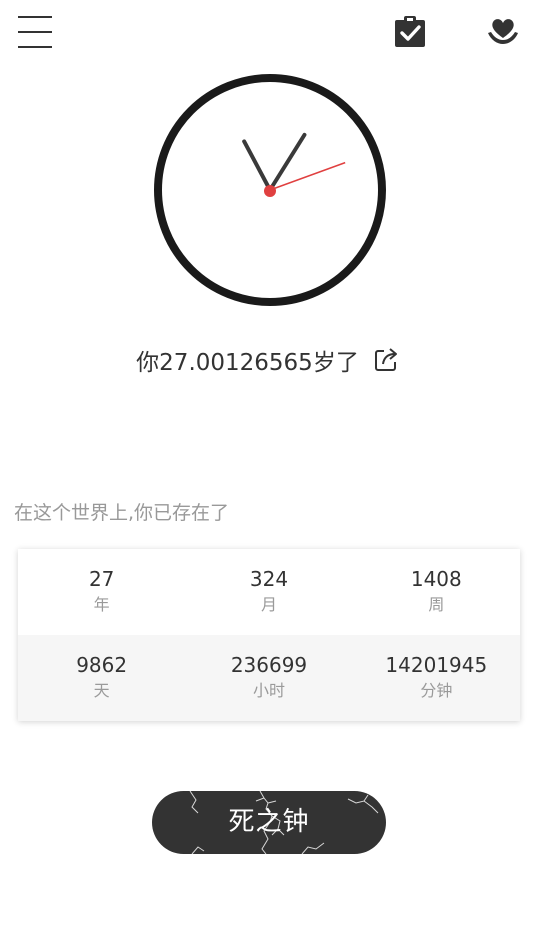 This screenshot has height=940, width=535. Describe the element at coordinates (386, 363) in the screenshot. I see `share-icon` at that location.